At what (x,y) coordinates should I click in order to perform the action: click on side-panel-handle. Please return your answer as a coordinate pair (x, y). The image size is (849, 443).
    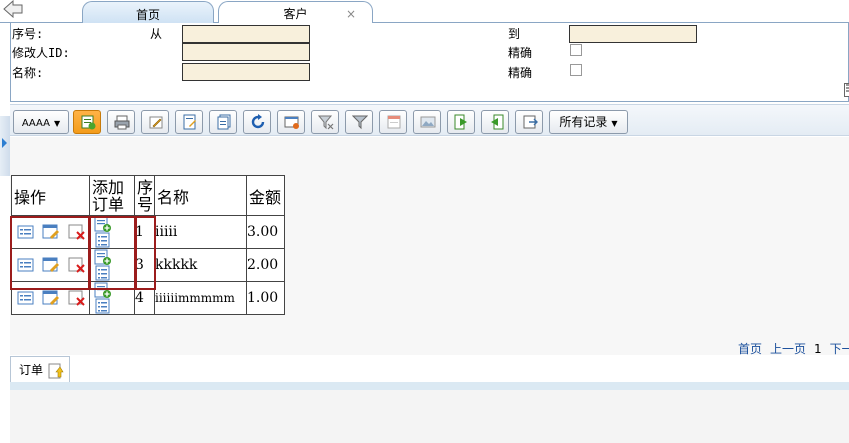
    Looking at the image, I should click on (5, 146).